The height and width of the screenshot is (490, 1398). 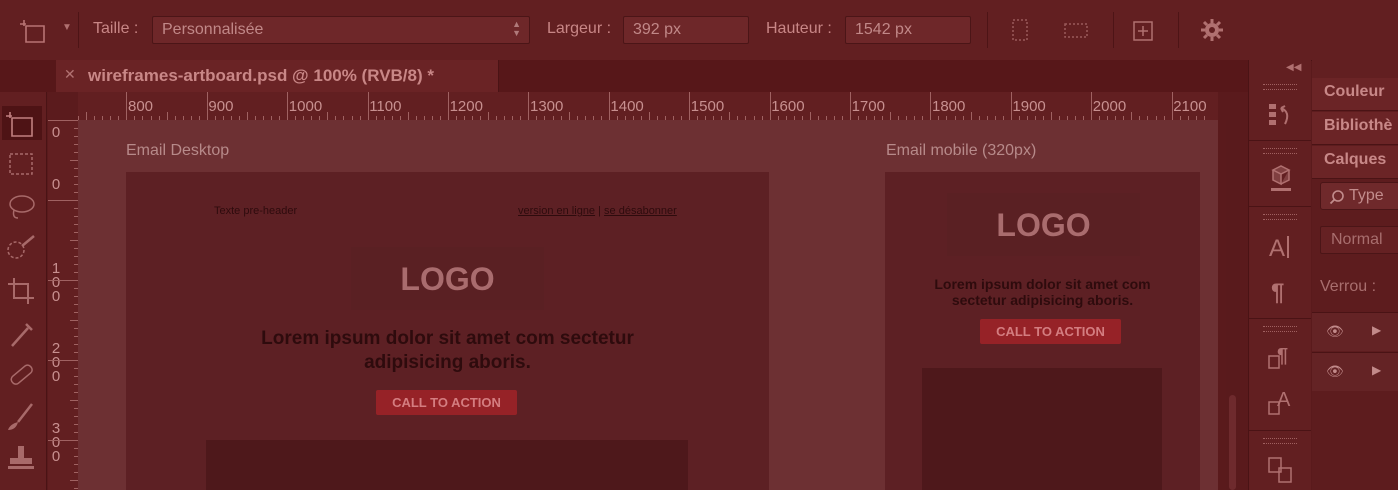 What do you see at coordinates (56, 362) in the screenshot?
I see `ruler-label: 2 0 0` at bounding box center [56, 362].